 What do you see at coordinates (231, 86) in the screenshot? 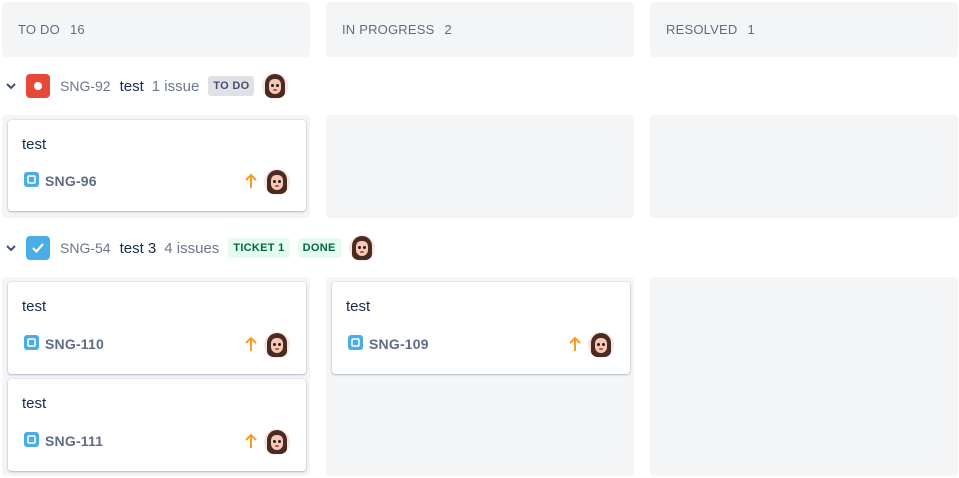
I see `status-lozenge: TO DO` at bounding box center [231, 86].